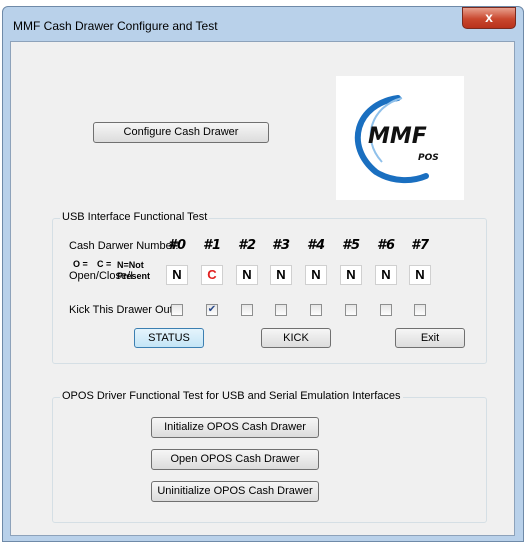  What do you see at coordinates (235, 427) in the screenshot?
I see `initialize-opos-button: Initialize OPOS Cash Drawer` at bounding box center [235, 427].